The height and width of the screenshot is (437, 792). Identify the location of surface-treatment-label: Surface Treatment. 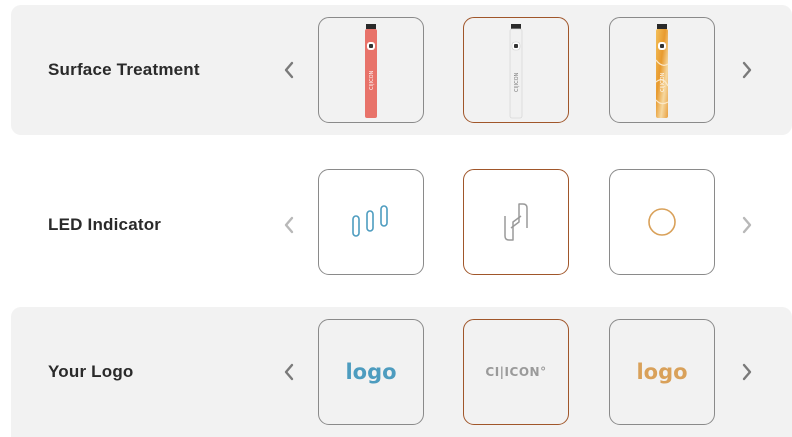
(124, 69).